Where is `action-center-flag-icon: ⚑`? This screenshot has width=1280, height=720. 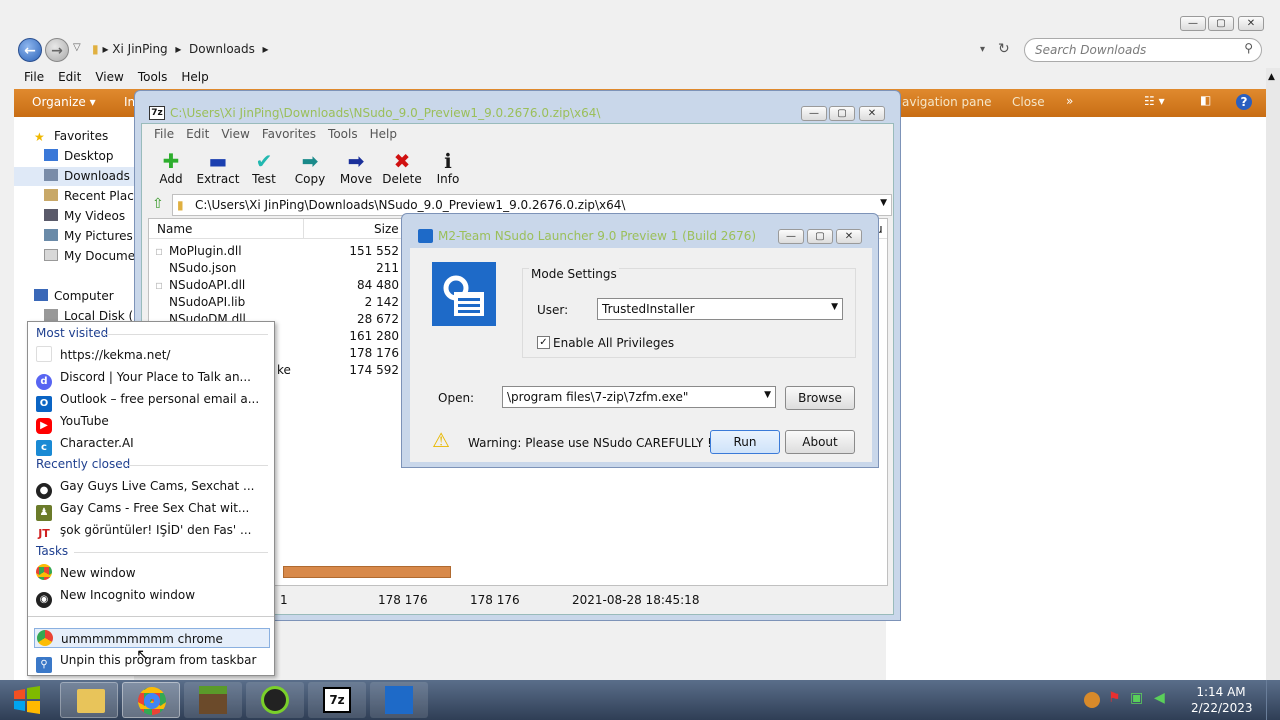 action-center-flag-icon: ⚑ is located at coordinates (1114, 698).